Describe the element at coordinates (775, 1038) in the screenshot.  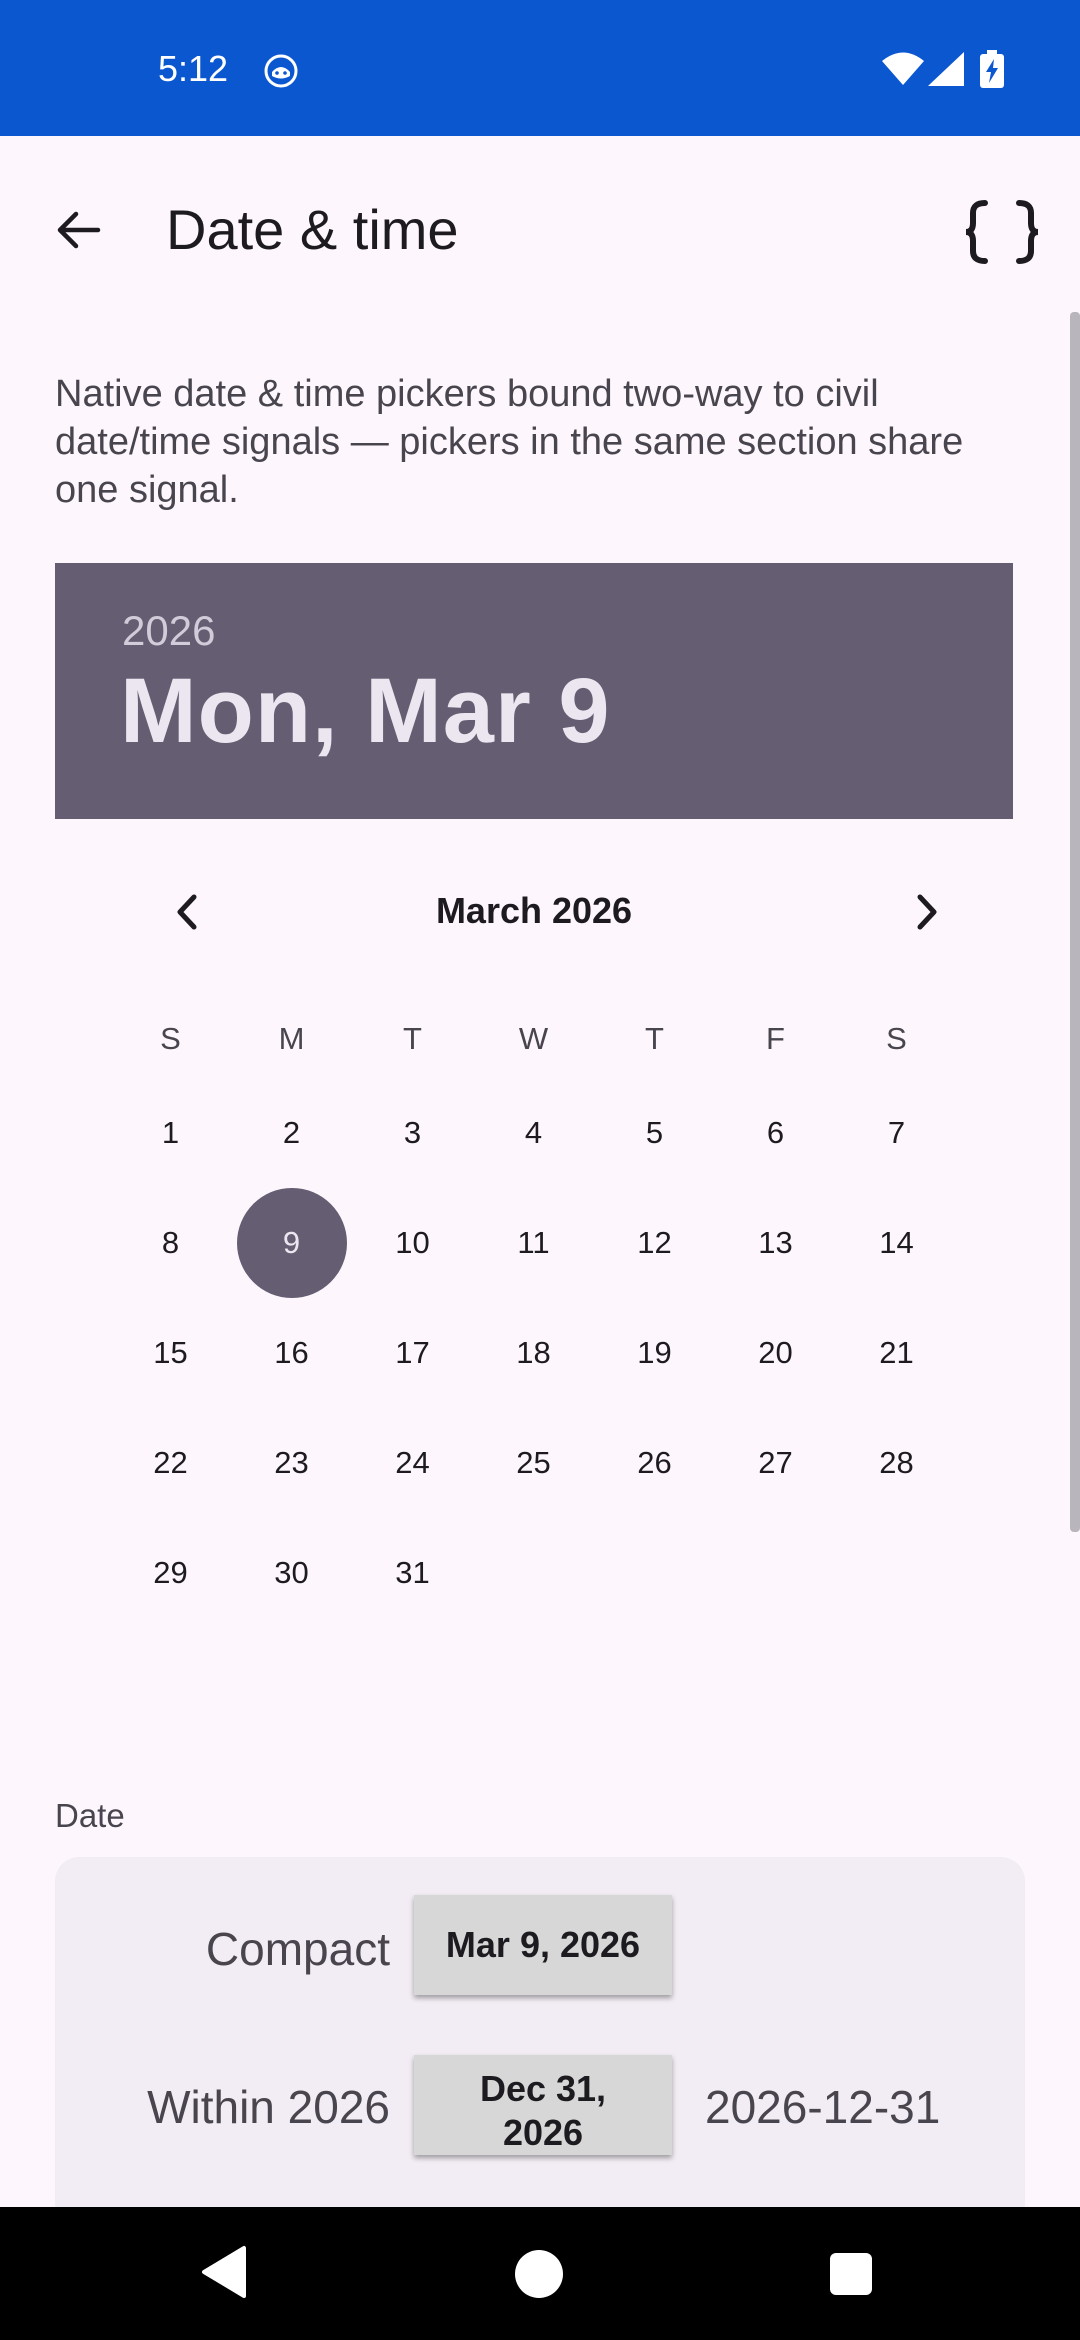
I see `weekday-label: F` at that location.